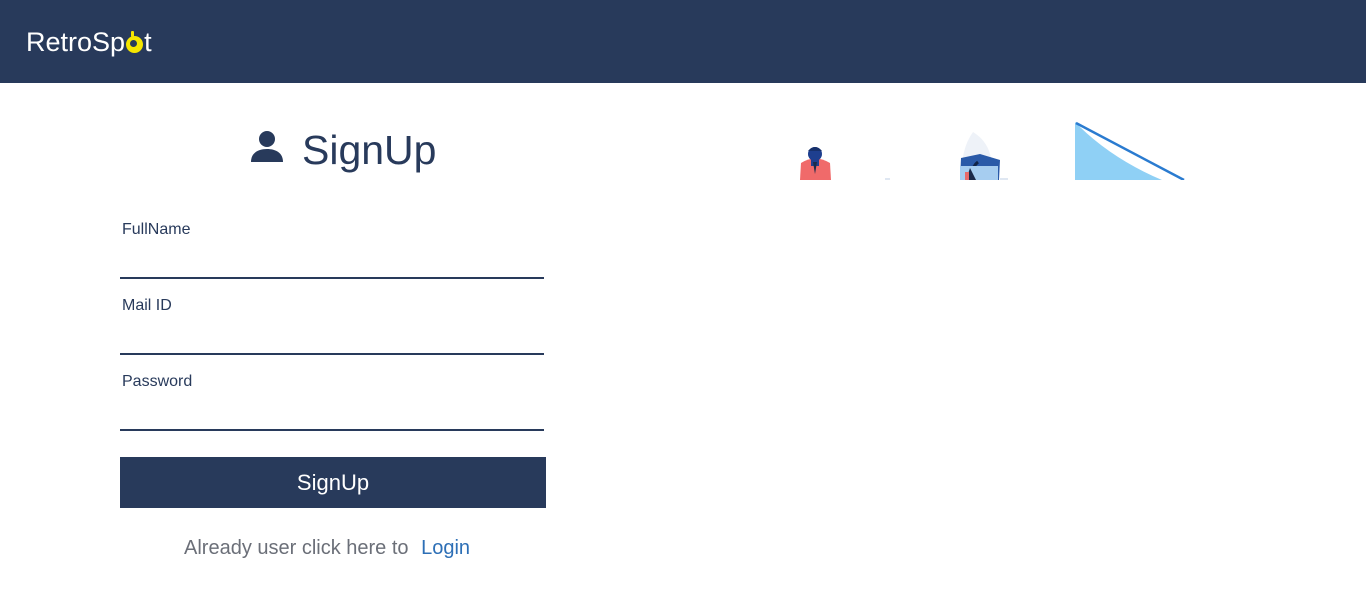 The height and width of the screenshot is (613, 1366). What do you see at coordinates (815, 163) in the screenshot?
I see `person-figure-left` at bounding box center [815, 163].